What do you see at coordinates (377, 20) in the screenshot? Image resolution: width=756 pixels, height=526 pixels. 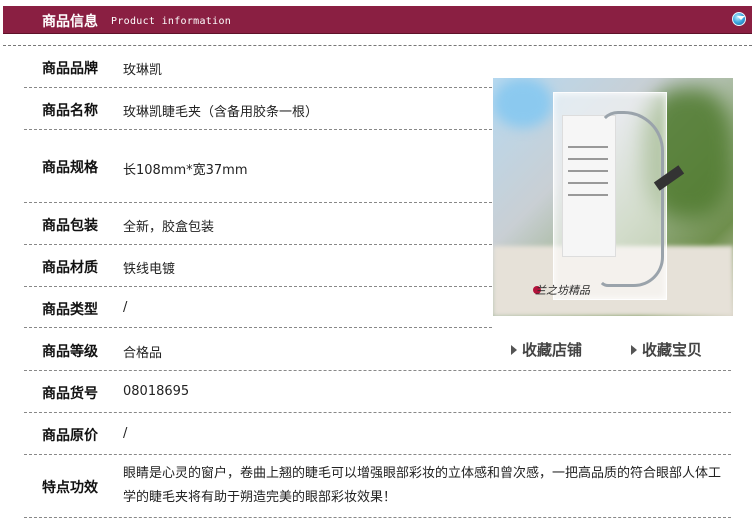 I see `section-header: 商品信息 Product information` at bounding box center [377, 20].